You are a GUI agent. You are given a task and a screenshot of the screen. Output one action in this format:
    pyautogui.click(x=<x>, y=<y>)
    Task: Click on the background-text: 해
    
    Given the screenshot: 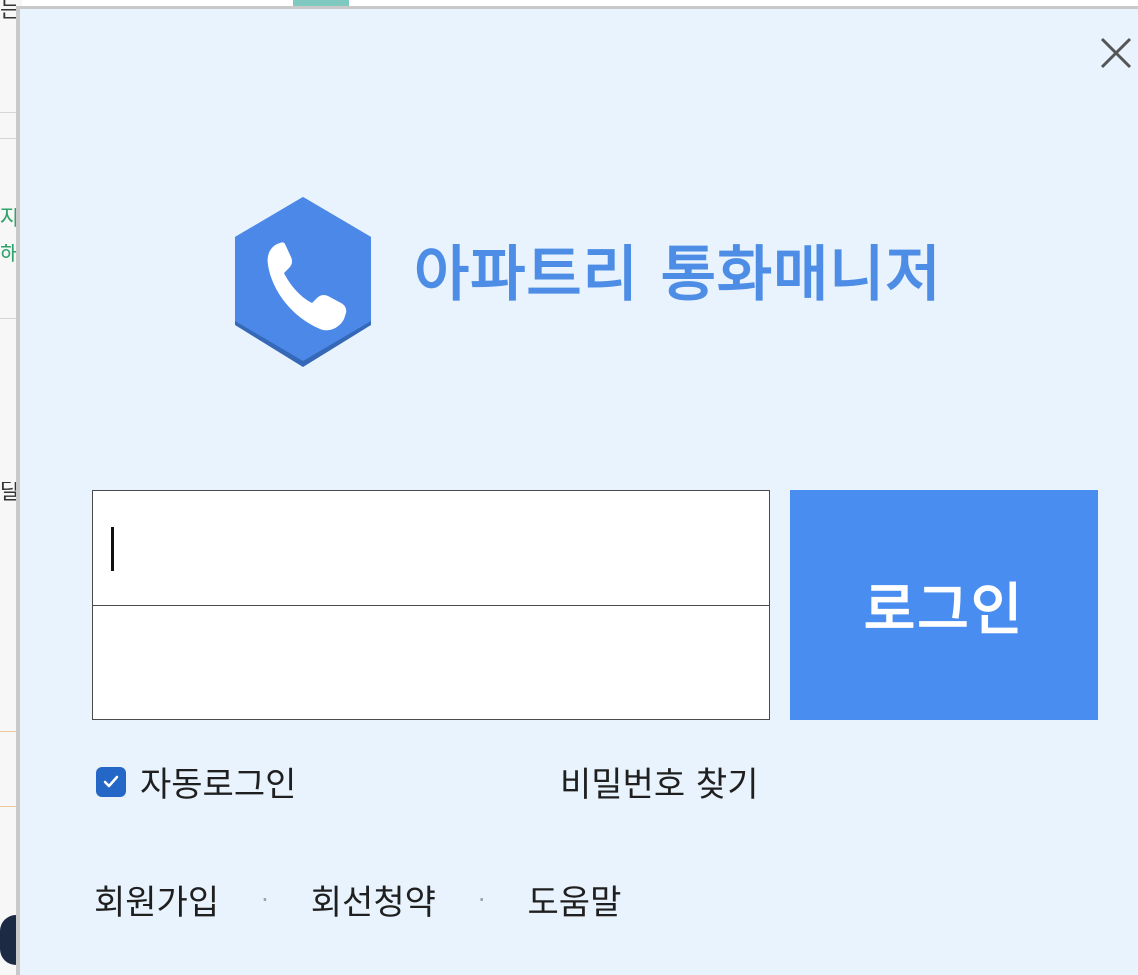 What is the action you would take?
    pyautogui.click(x=8, y=255)
    